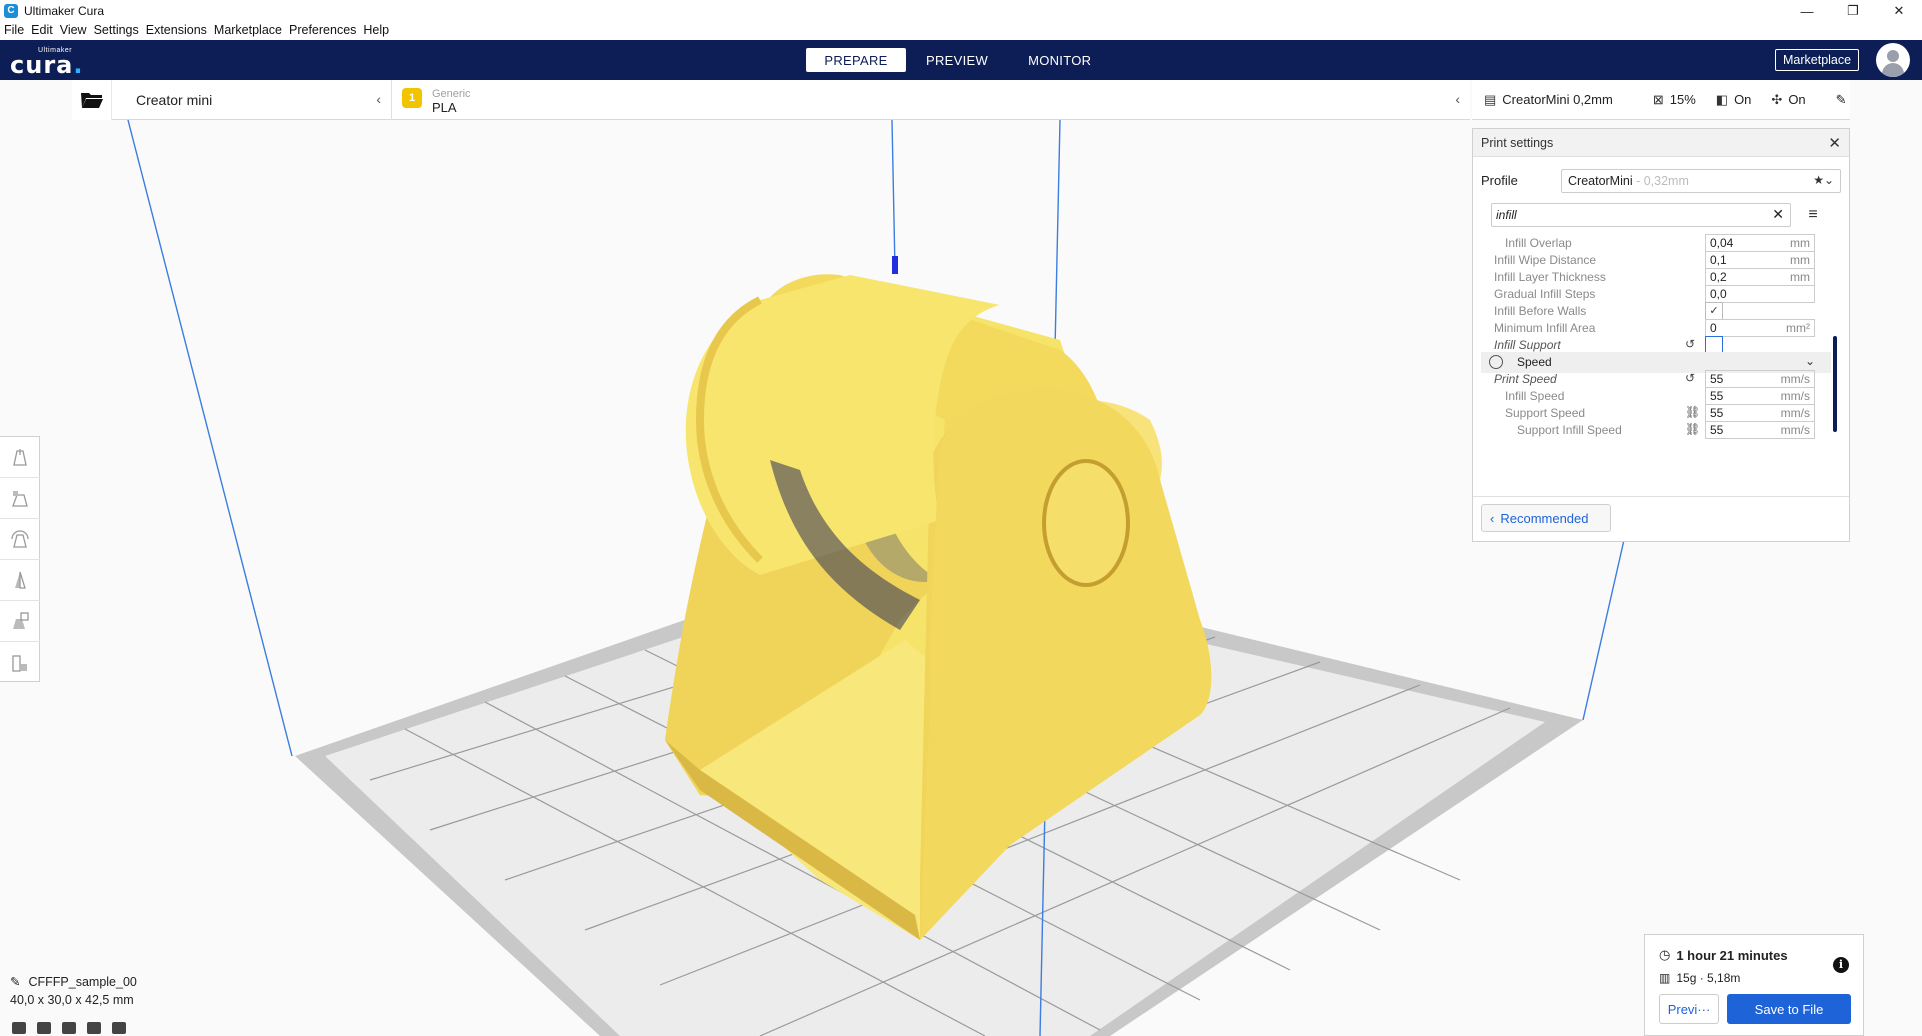 Image resolution: width=1922 pixels, height=1036 pixels. What do you see at coordinates (1789, 1009) in the screenshot?
I see `save-to-file-button: Save to File` at bounding box center [1789, 1009].